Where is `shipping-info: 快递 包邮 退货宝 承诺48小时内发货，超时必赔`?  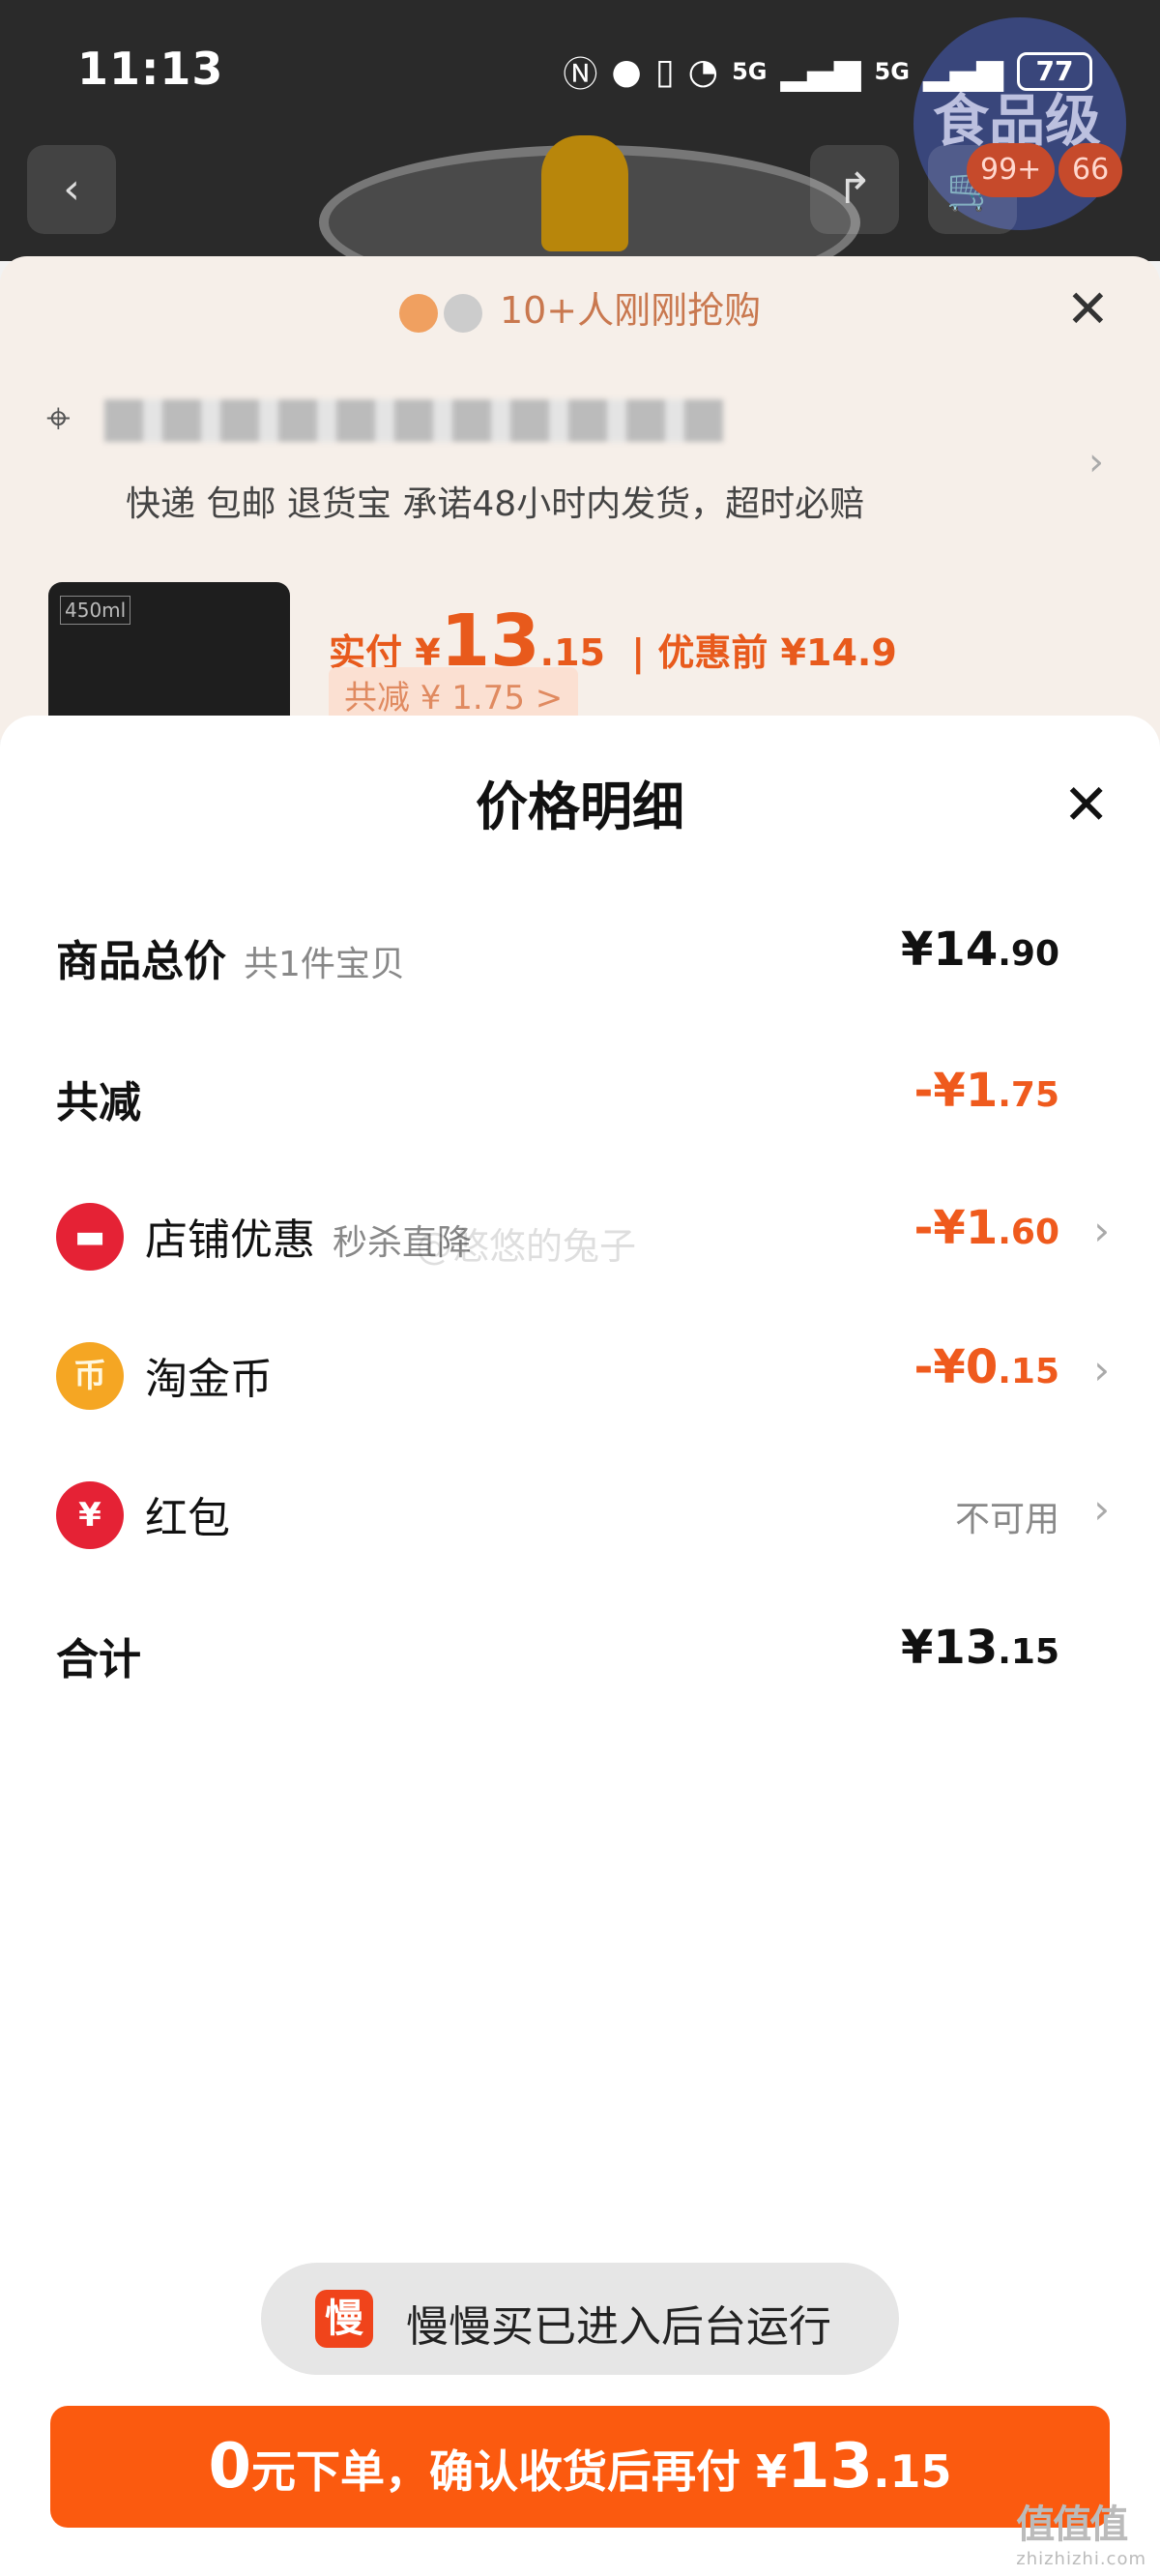
shipping-info: 快递 包邮 退货宝 承诺48小时内发货，超时必赔 is located at coordinates (495, 504).